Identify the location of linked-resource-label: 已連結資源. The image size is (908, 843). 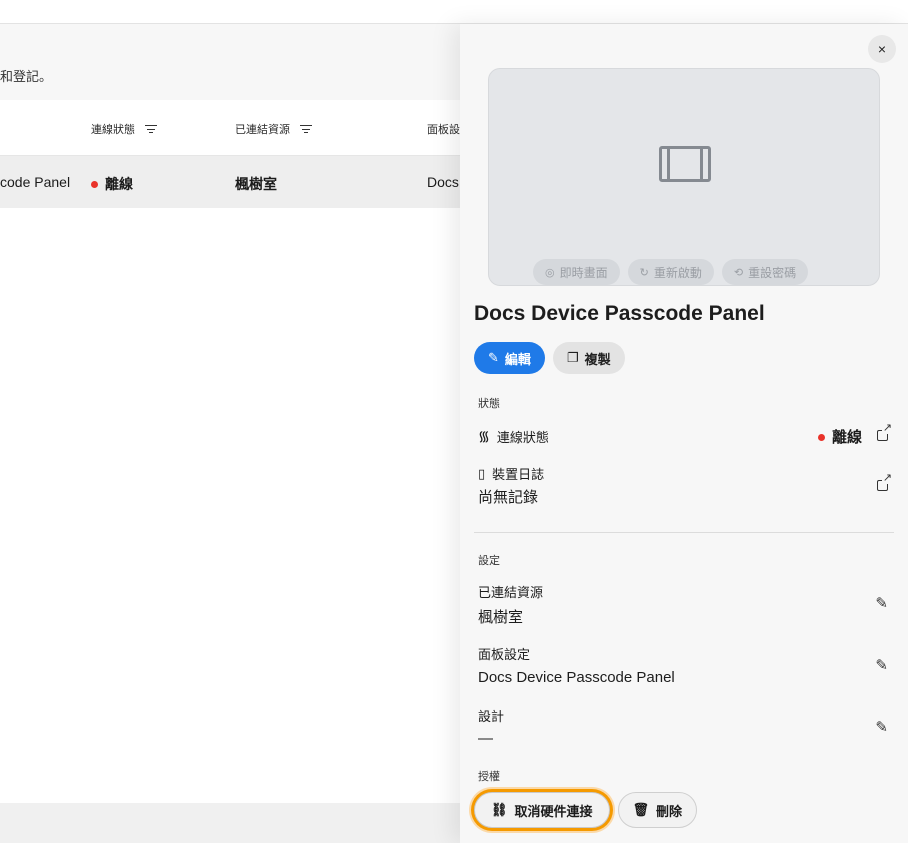
(511, 592).